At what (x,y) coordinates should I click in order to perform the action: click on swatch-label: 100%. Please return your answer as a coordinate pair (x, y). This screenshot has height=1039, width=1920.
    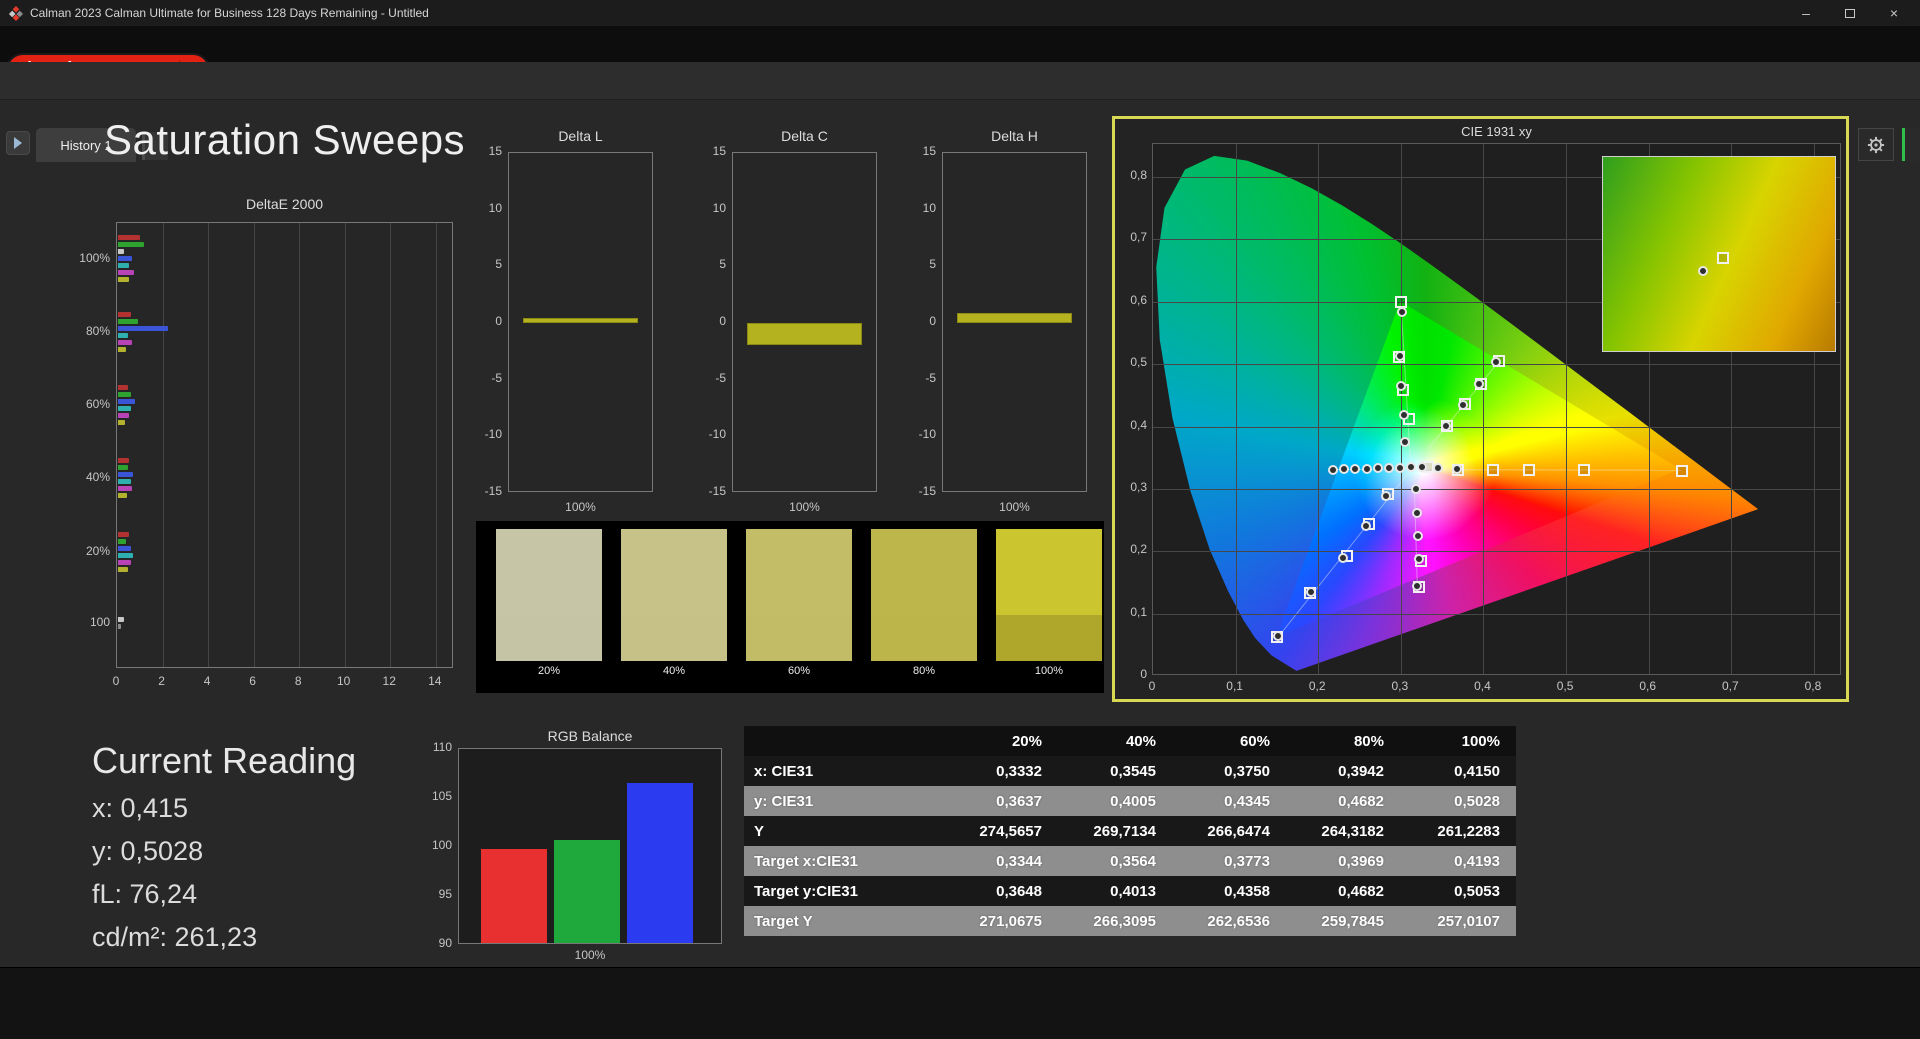
    Looking at the image, I should click on (1049, 671).